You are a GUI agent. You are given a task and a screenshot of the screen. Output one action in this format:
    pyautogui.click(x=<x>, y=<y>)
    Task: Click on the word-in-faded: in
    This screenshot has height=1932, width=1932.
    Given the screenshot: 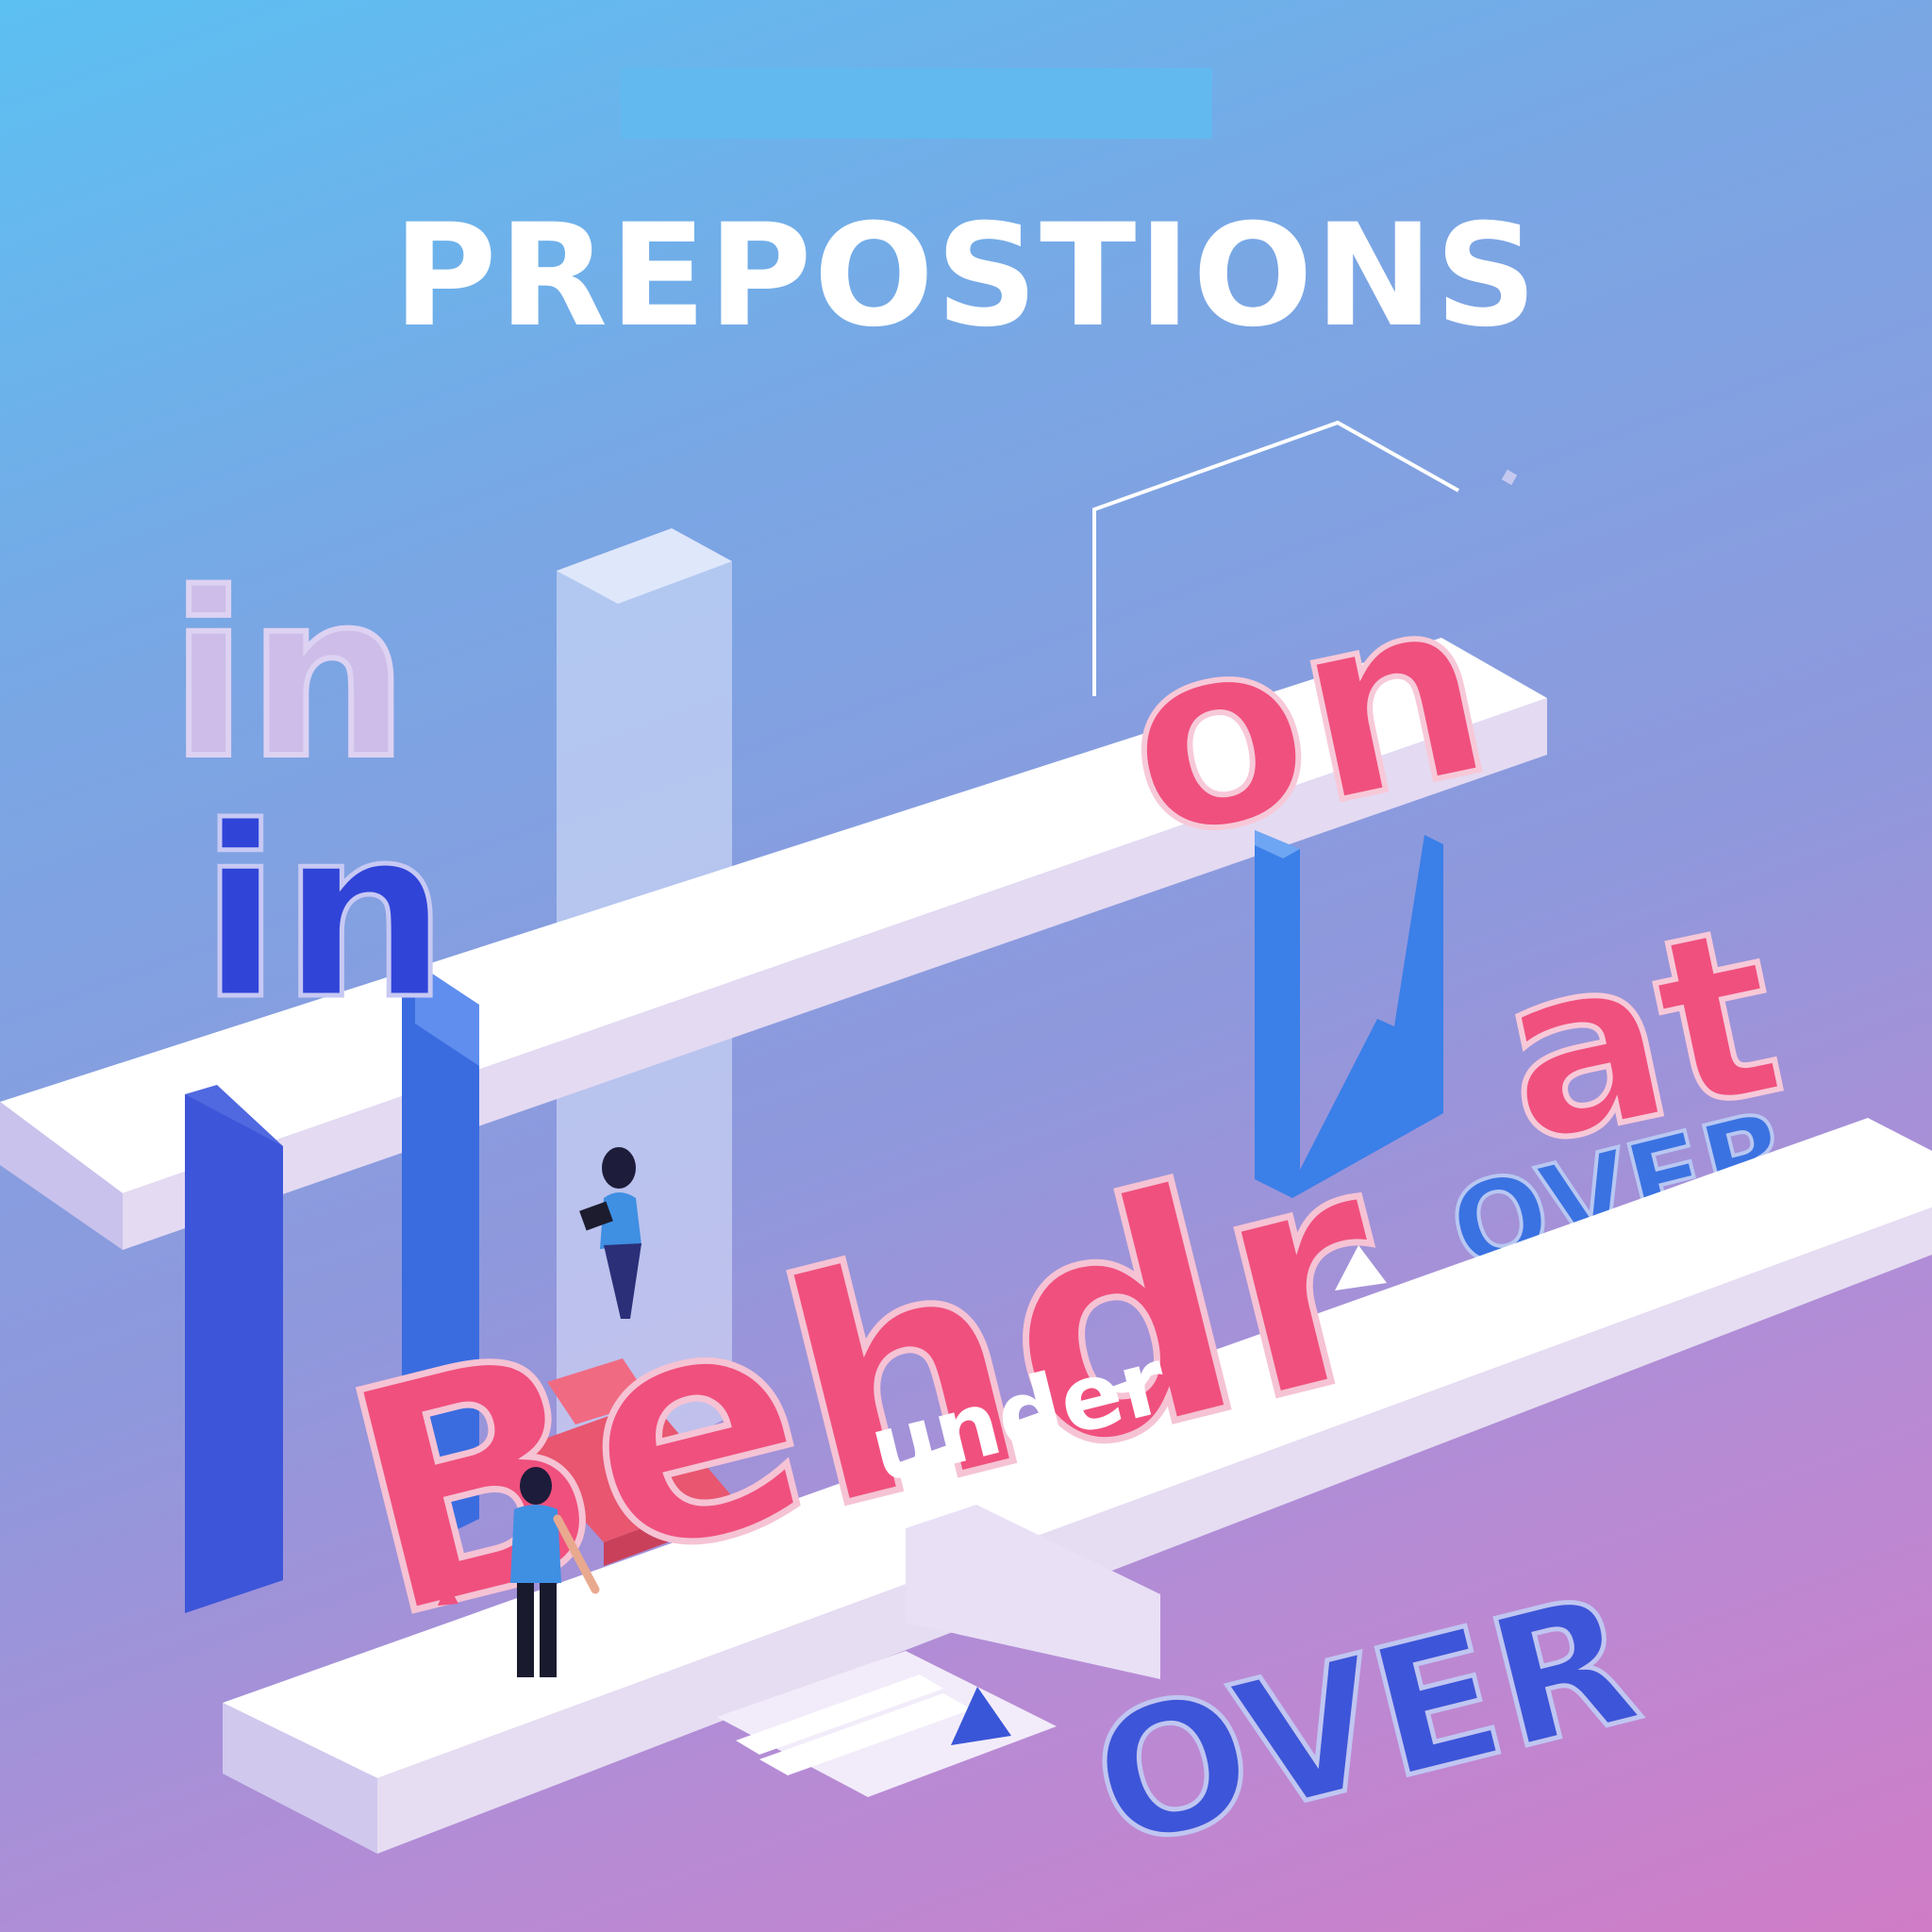 What is the action you would take?
    pyautogui.click(x=289, y=676)
    